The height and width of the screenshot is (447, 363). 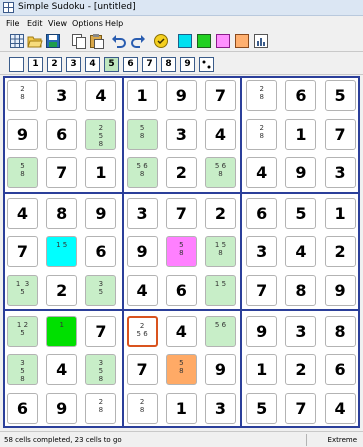 I want to click on title-bar: Simple Sudoku - [untitled], so click(x=181, y=8).